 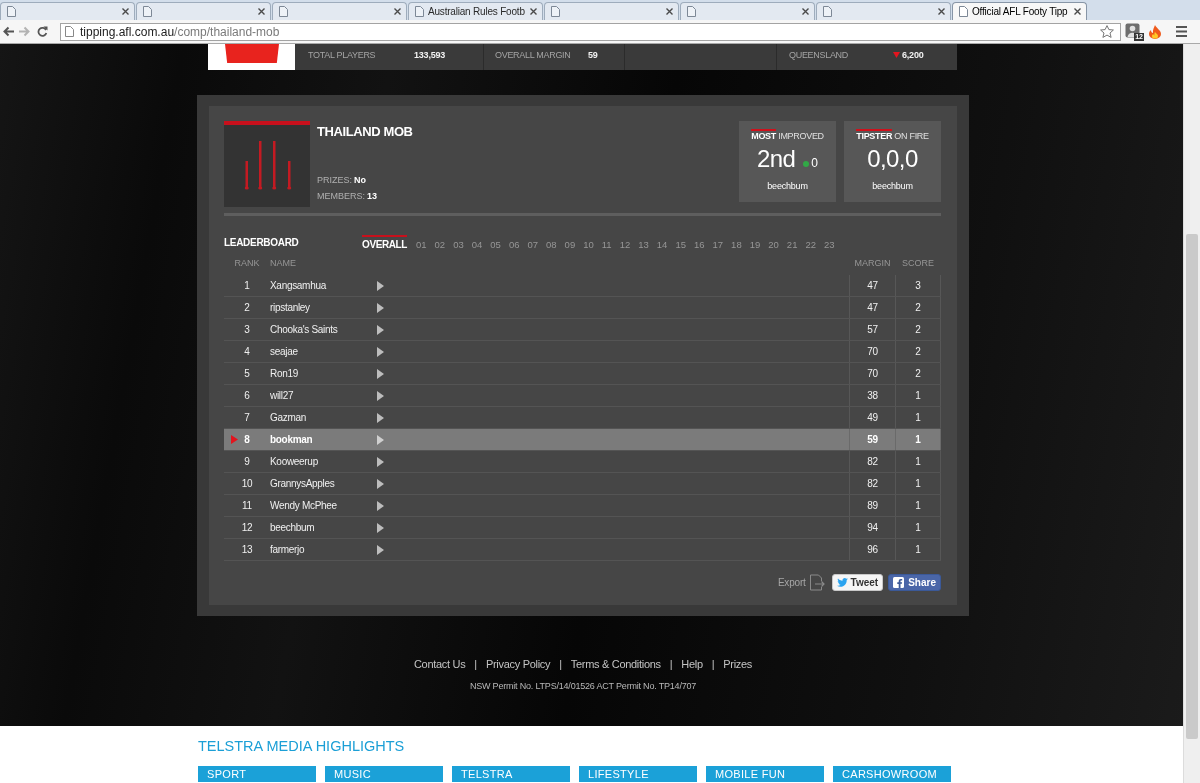 I want to click on award-value: 2nd, so click(x=776, y=159).